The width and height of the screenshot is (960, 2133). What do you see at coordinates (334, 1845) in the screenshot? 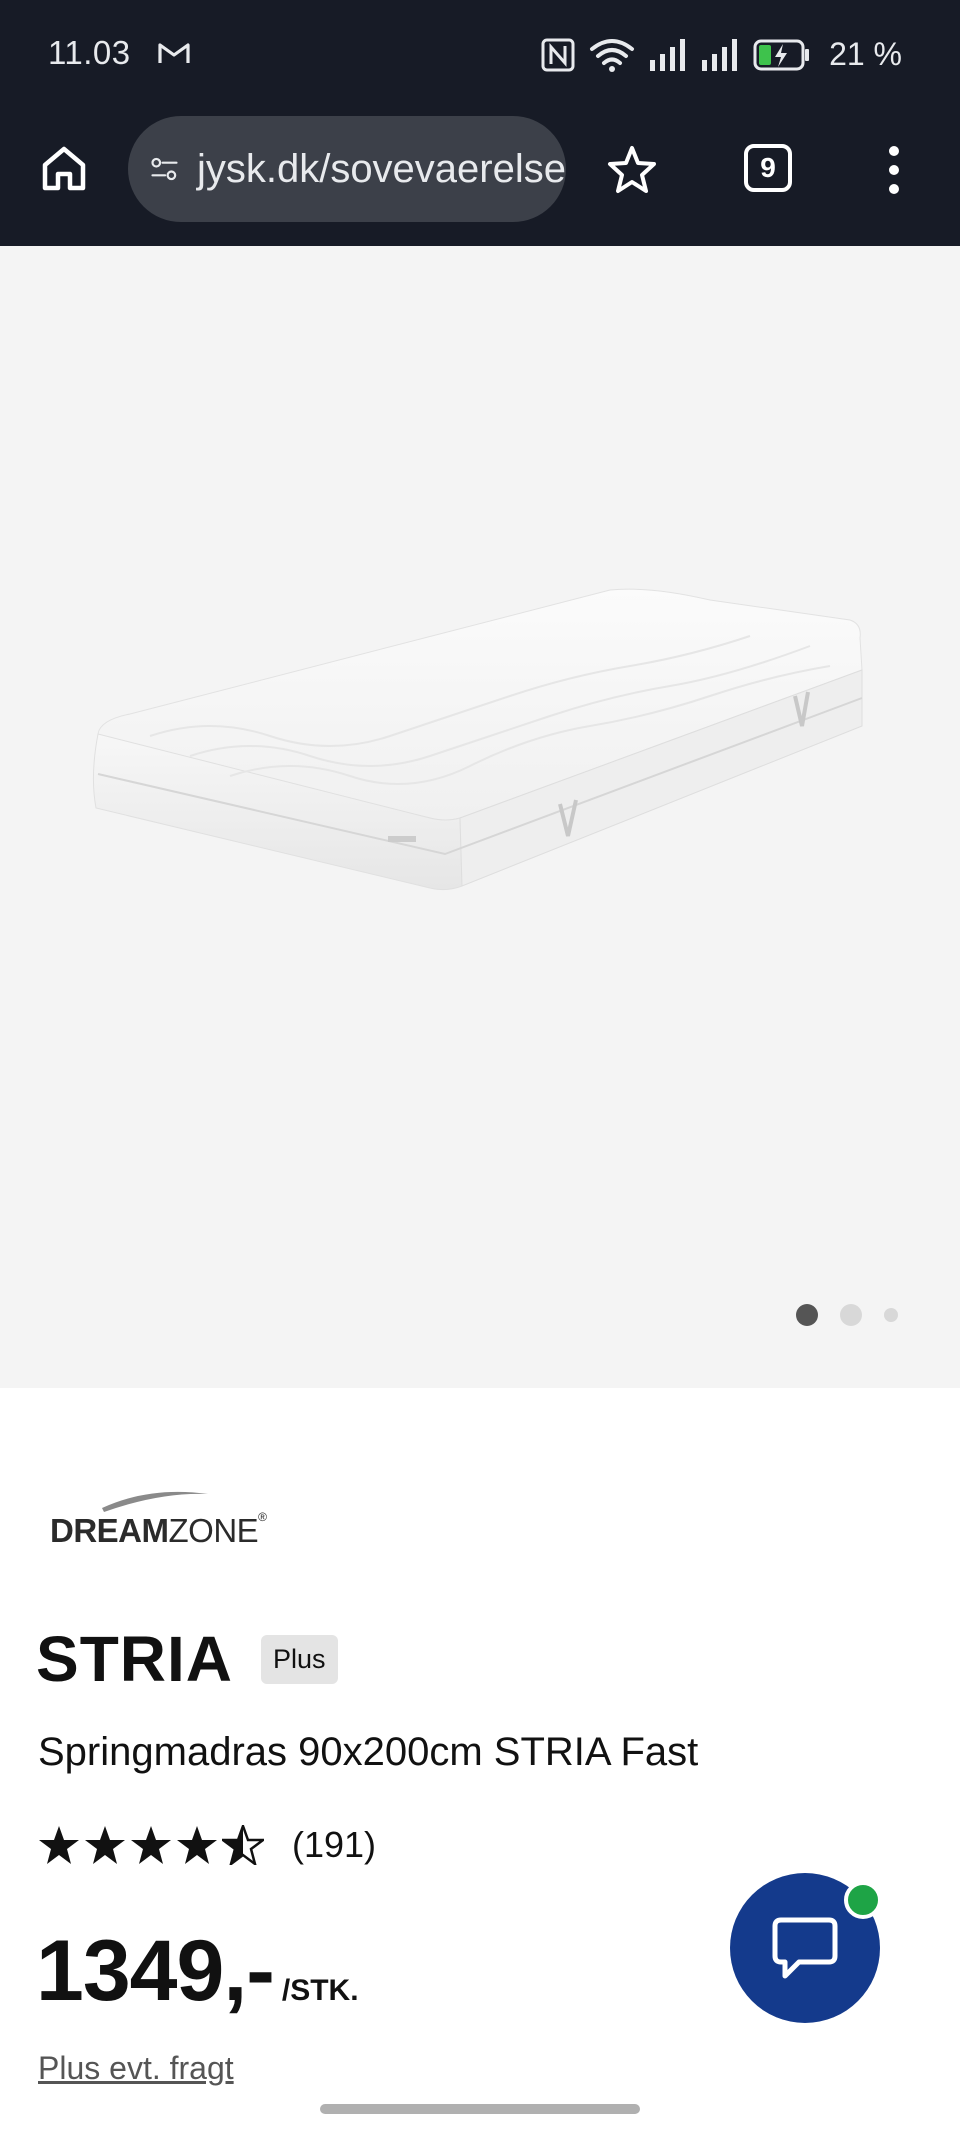
I see `review-count: (191)` at bounding box center [334, 1845].